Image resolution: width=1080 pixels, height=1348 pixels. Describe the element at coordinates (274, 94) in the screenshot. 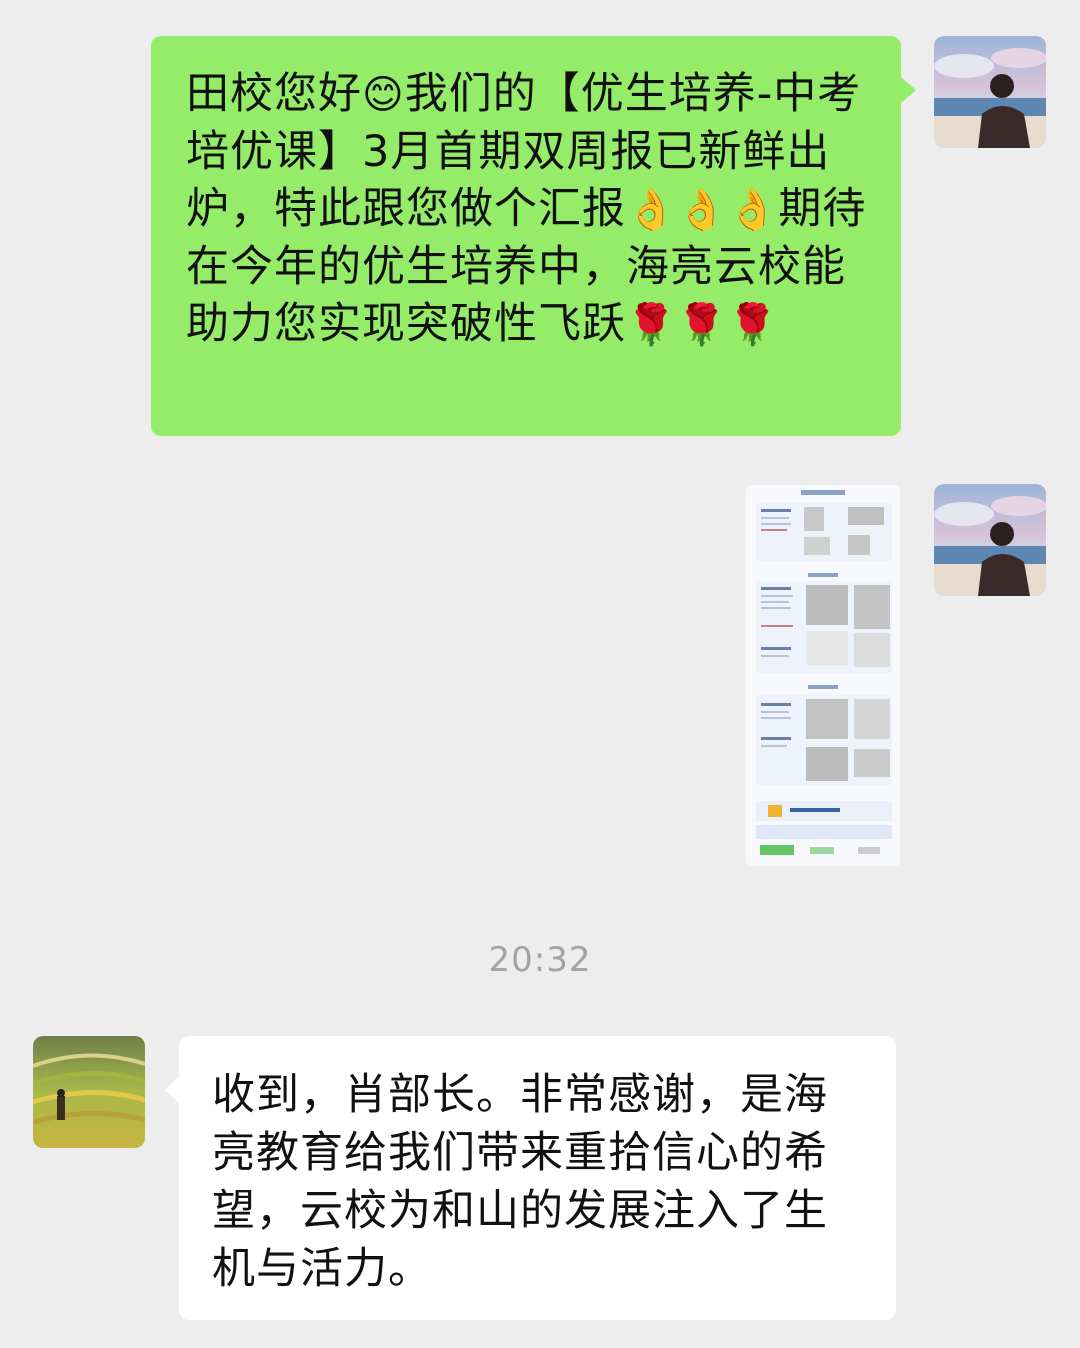

I see `message-text-1: 田校您好` at that location.